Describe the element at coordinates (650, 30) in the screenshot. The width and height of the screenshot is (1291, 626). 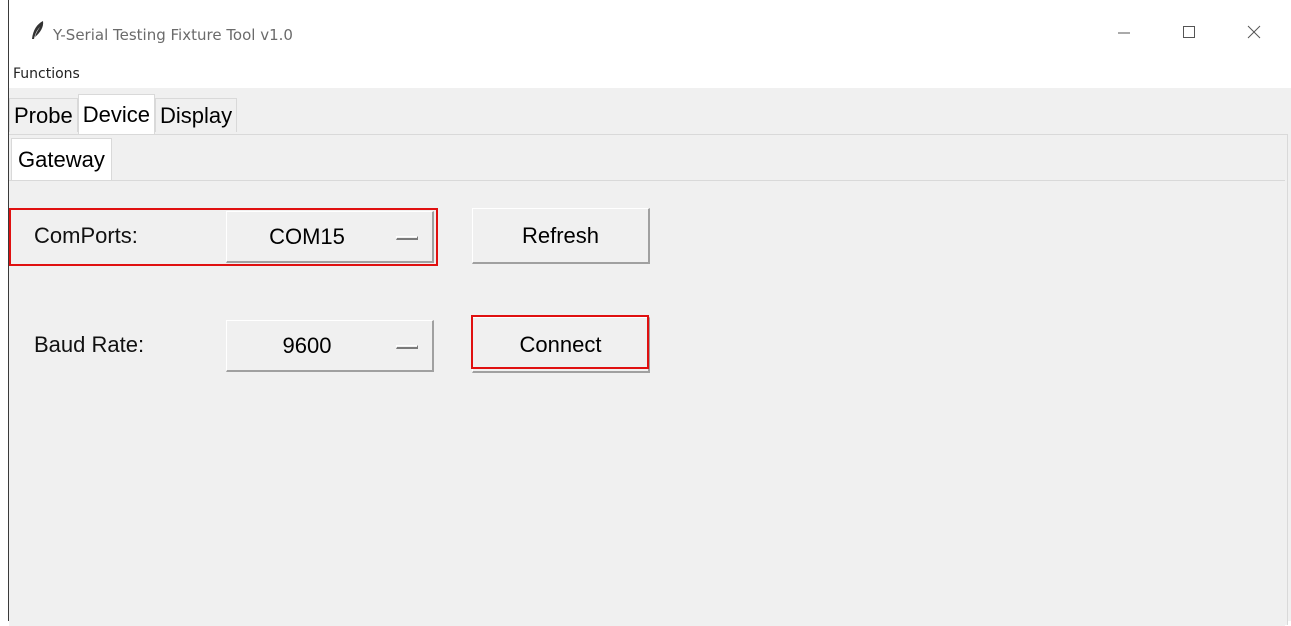
I see `title-bar: Y-Serial Testing Fixture Tool v1.0` at that location.